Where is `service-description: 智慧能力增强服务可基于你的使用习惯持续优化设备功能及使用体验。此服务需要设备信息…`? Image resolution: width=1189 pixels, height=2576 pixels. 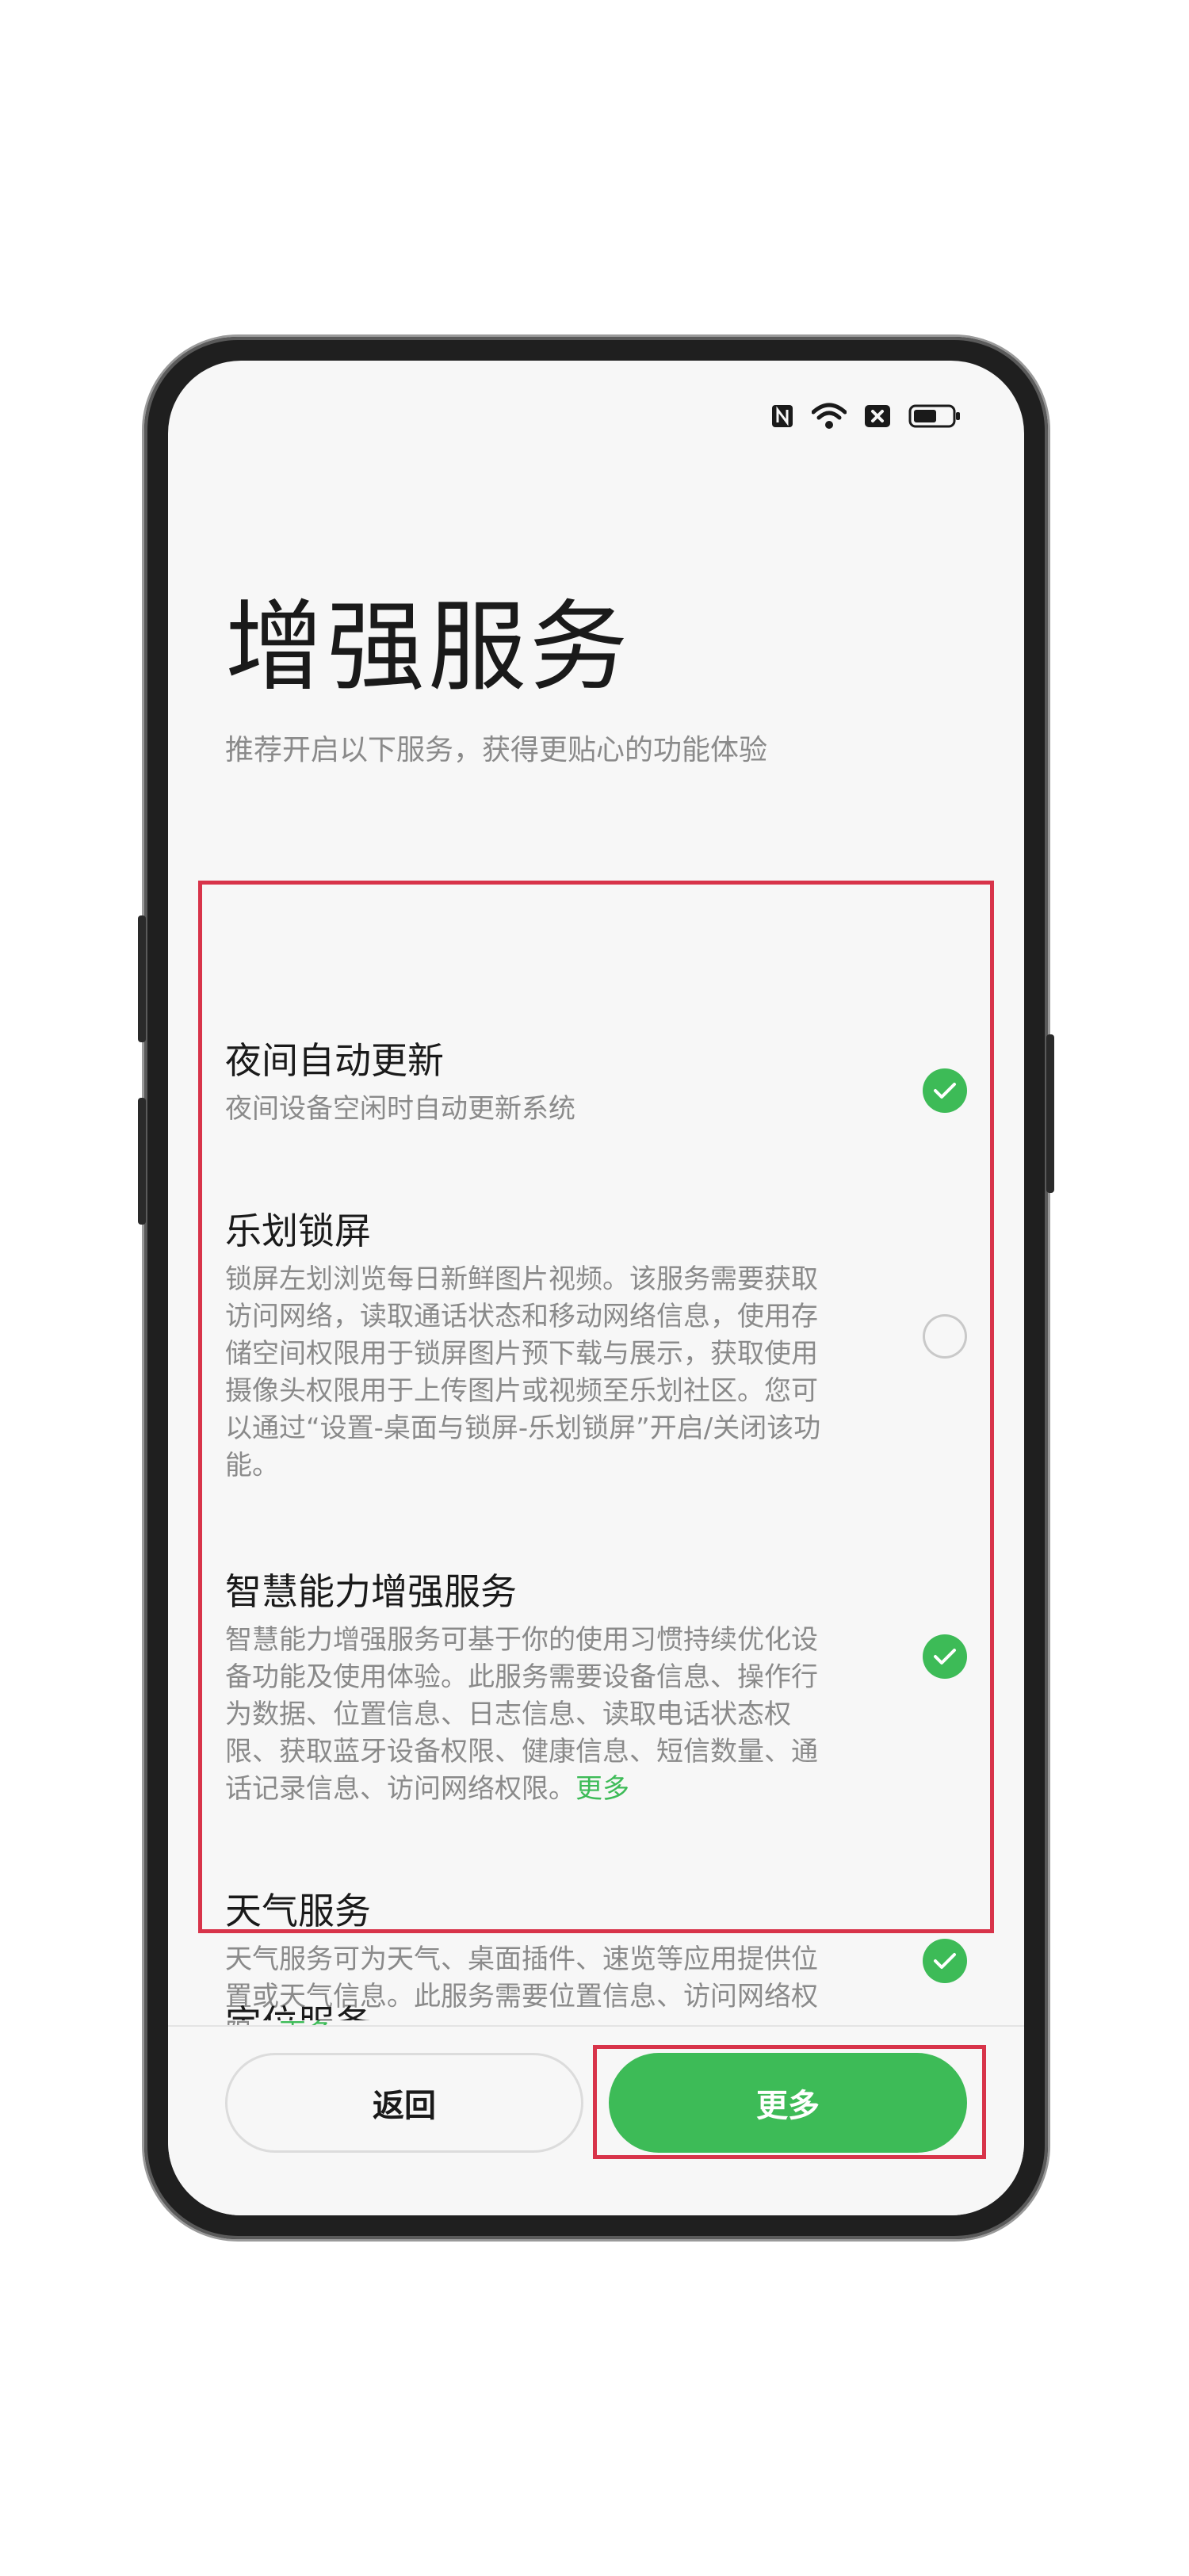 service-description: 智慧能力增强服务可基于你的使用习惯持续优化设备功能及使用体验。此服务需要设备信息… is located at coordinates (521, 1715).